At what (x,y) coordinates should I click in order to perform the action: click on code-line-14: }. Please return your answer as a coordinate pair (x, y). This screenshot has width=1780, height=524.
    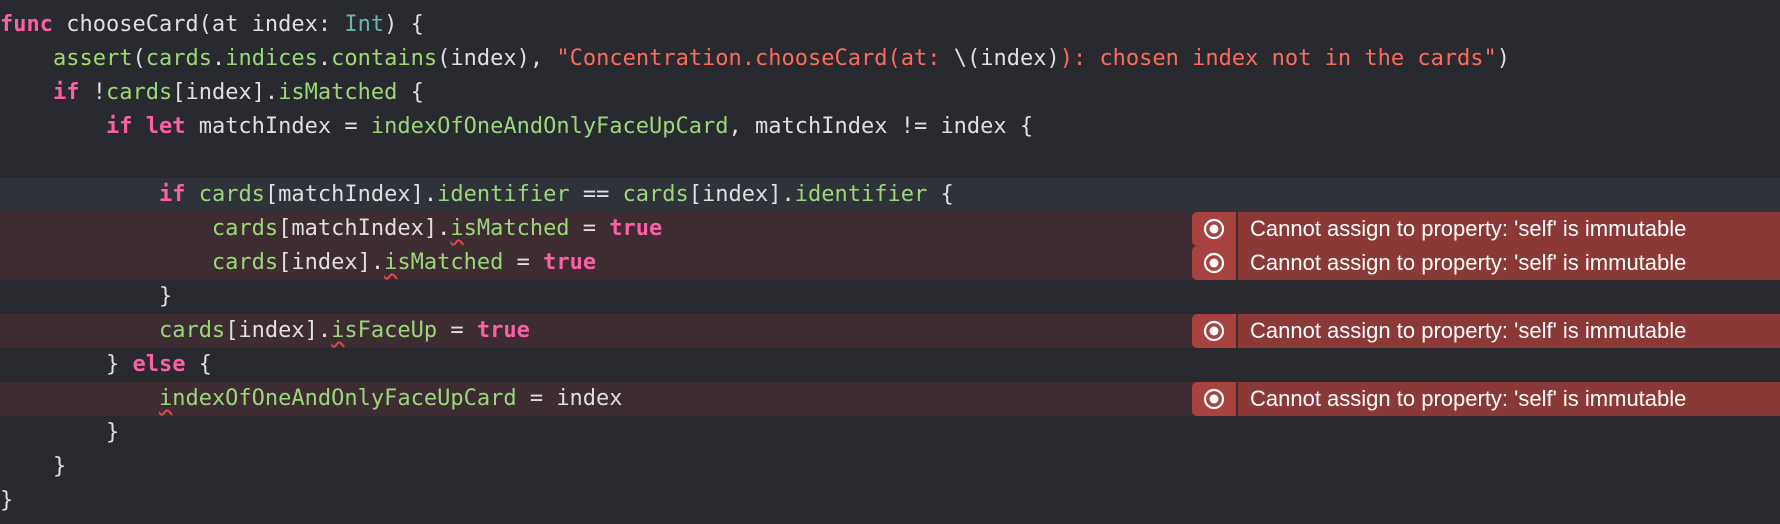
    Looking at the image, I should click on (890, 467).